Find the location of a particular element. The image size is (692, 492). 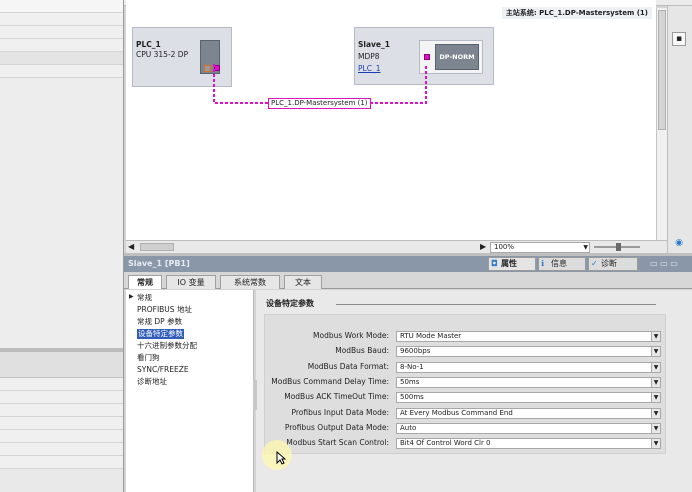

param-dropdown: 500ms ▼ is located at coordinates (528, 397).